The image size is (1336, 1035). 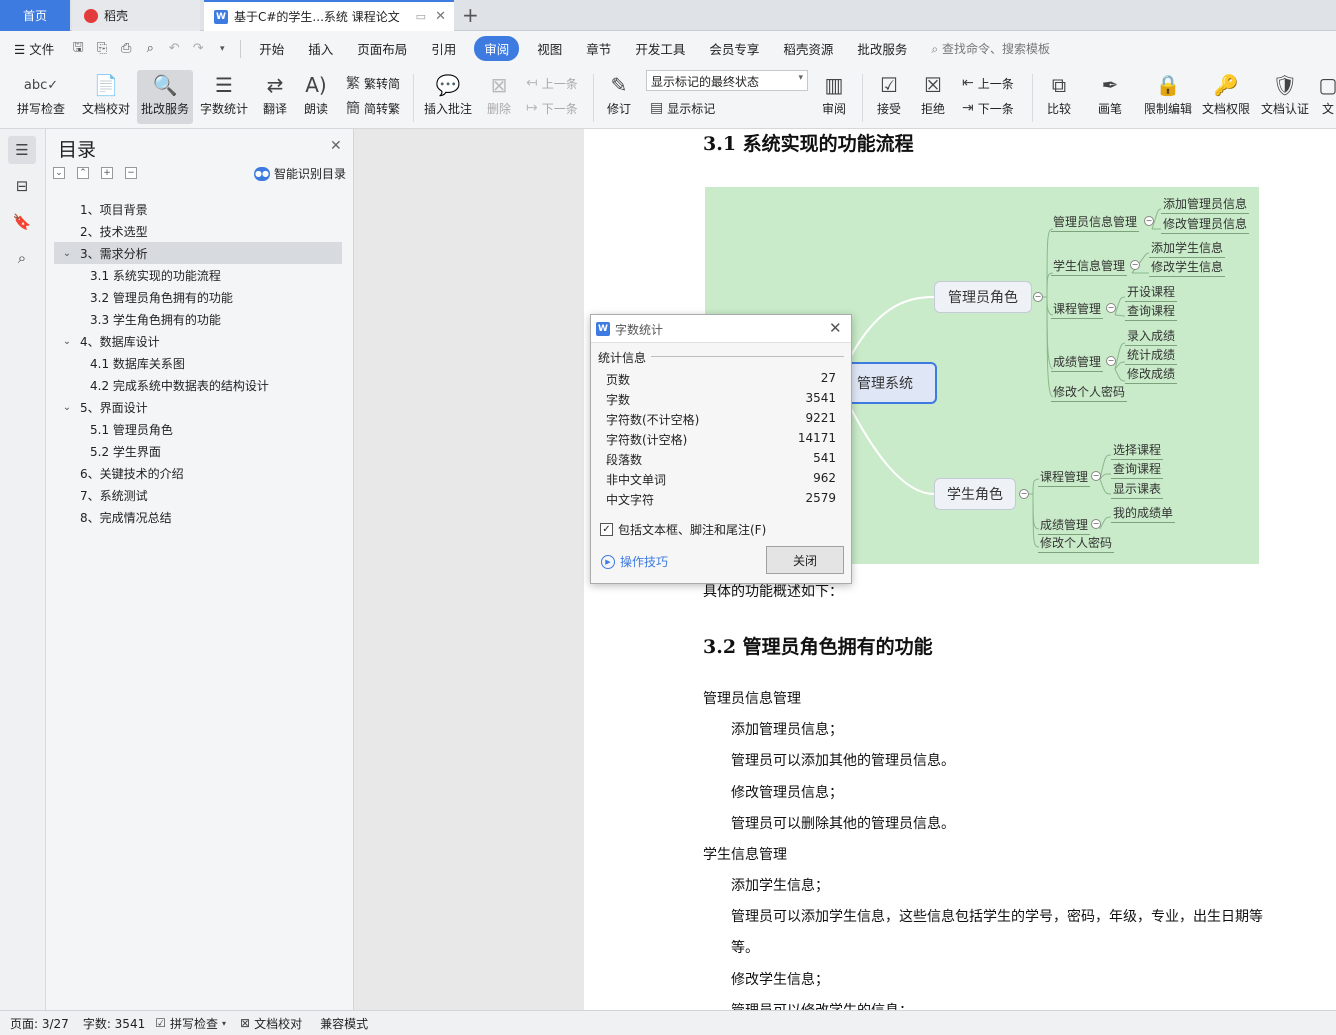 I want to click on file-menu: ☰ 文件, so click(x=33, y=48).